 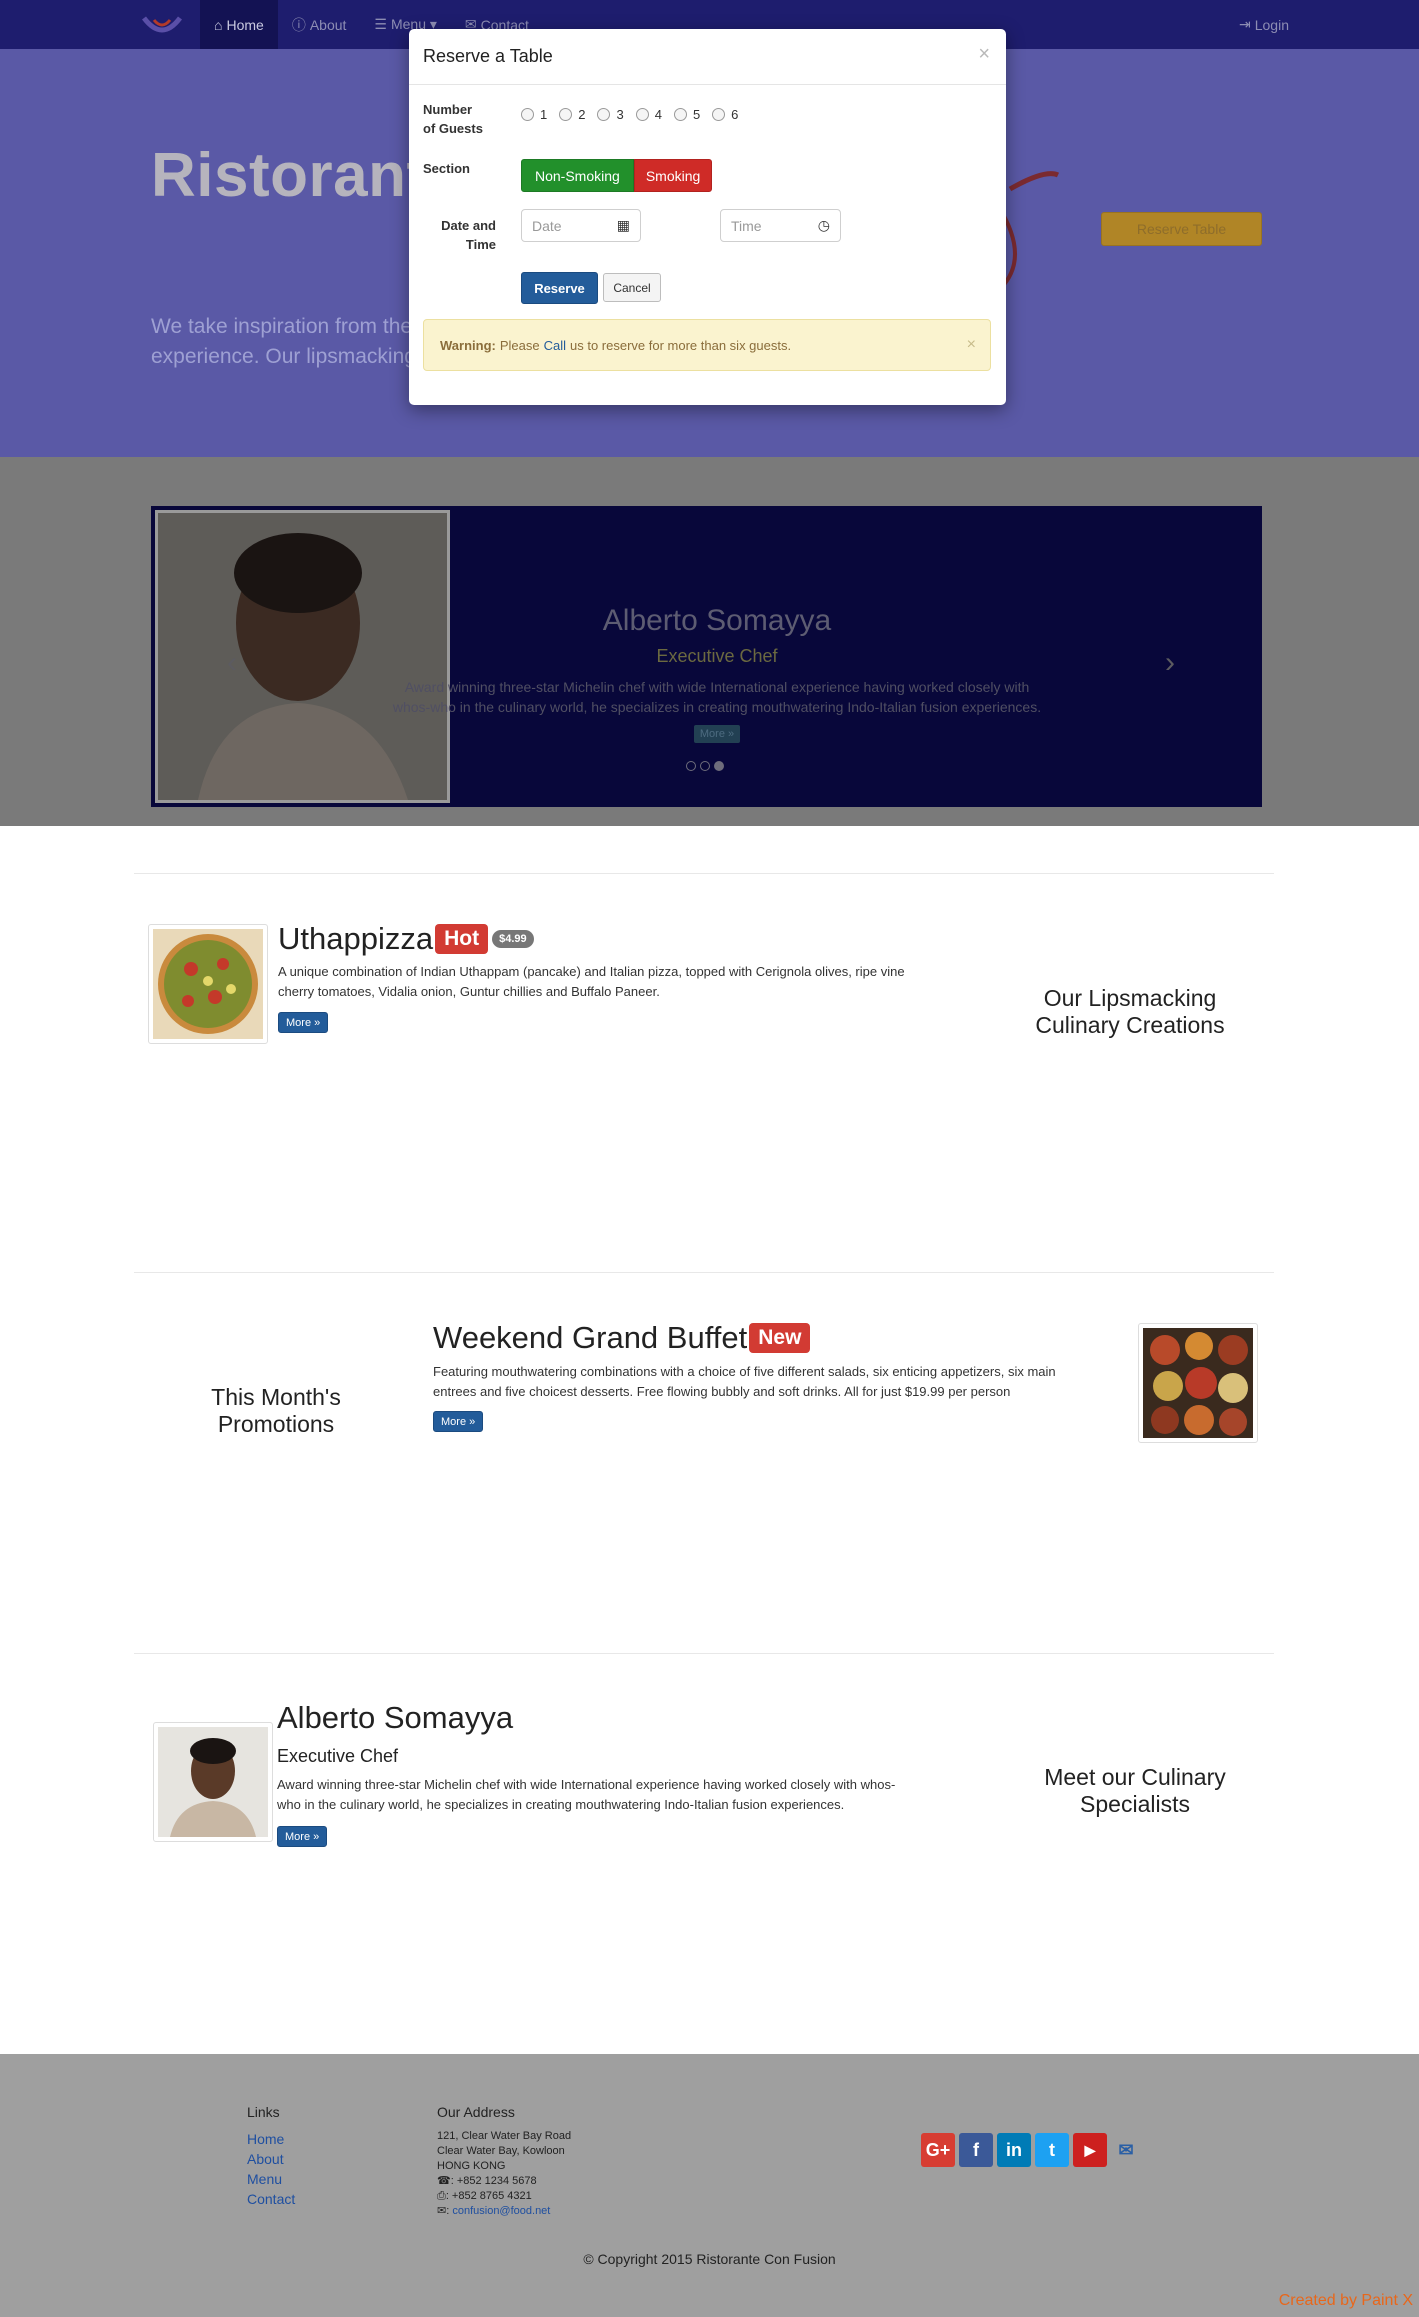 I want to click on dish-name: Uthappizza, so click(x=356, y=938).